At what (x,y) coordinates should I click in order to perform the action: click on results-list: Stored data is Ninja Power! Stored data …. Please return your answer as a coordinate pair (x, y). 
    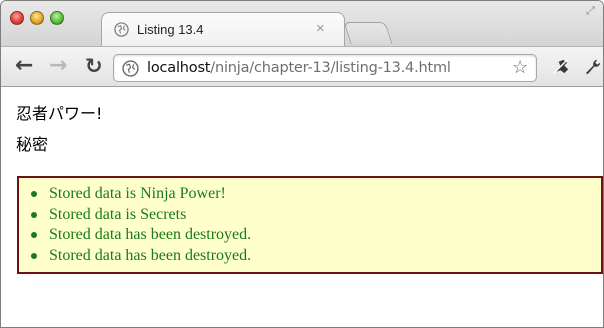
    Looking at the image, I should click on (140, 225).